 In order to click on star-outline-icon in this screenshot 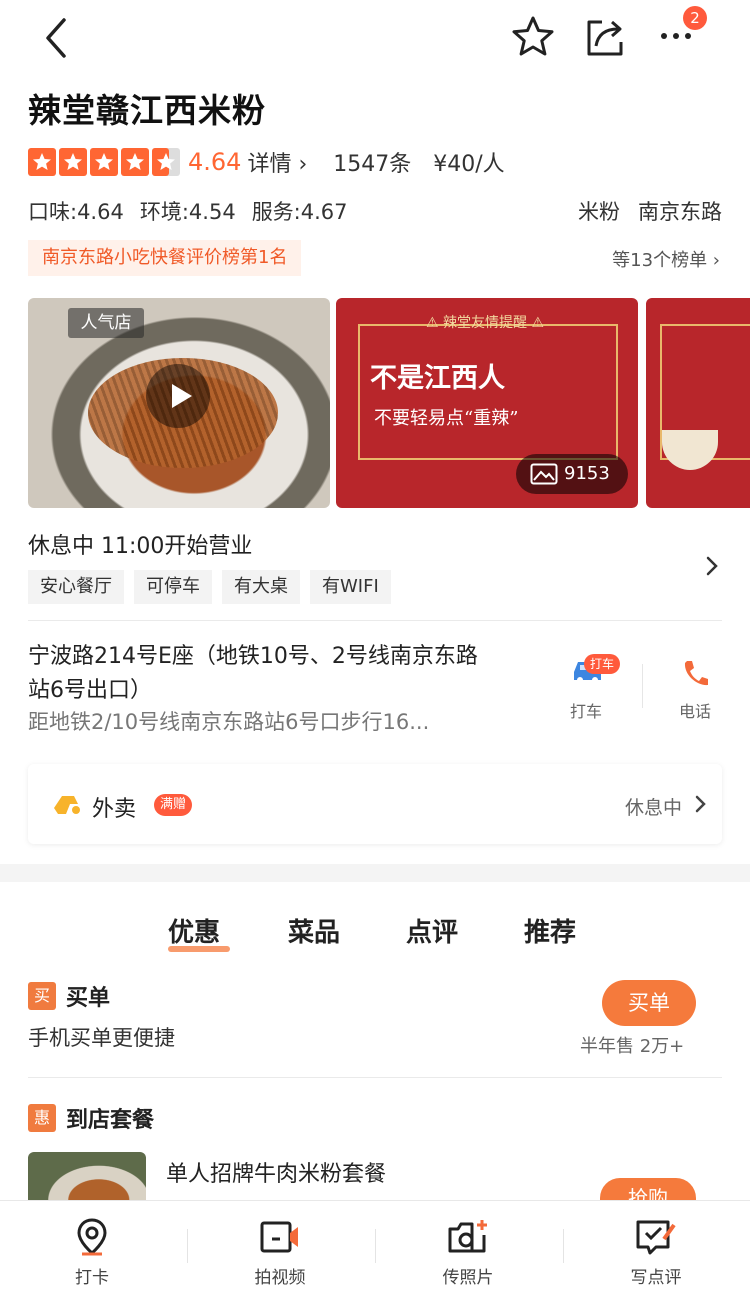, I will do `click(533, 37)`.